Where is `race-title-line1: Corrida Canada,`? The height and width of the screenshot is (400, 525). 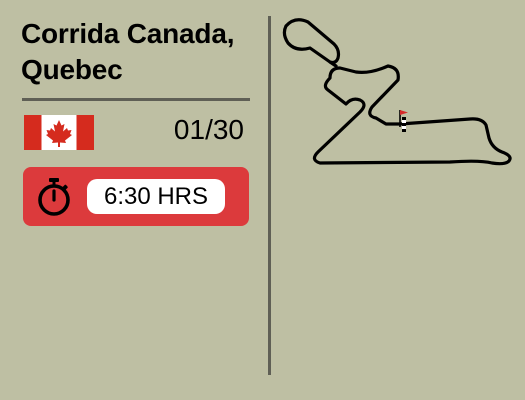 race-title-line1: Corrida Canada, is located at coordinates (128, 33).